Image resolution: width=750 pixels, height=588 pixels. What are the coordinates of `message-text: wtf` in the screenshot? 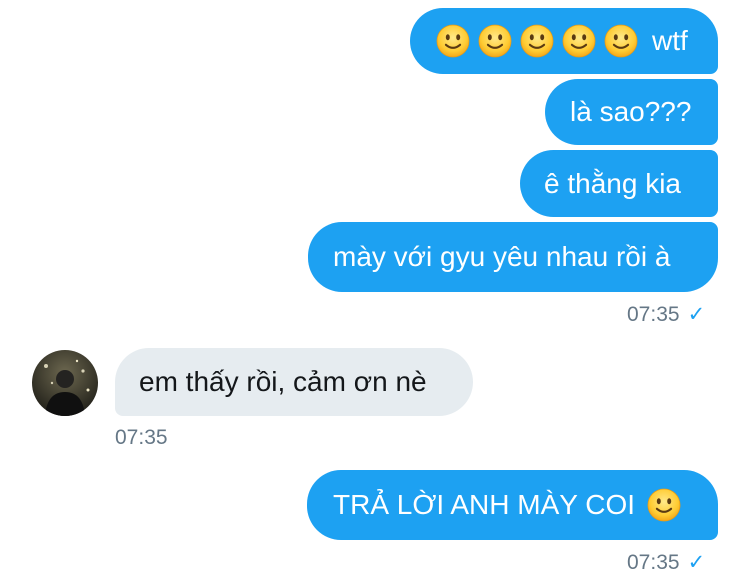 It's located at (670, 40).